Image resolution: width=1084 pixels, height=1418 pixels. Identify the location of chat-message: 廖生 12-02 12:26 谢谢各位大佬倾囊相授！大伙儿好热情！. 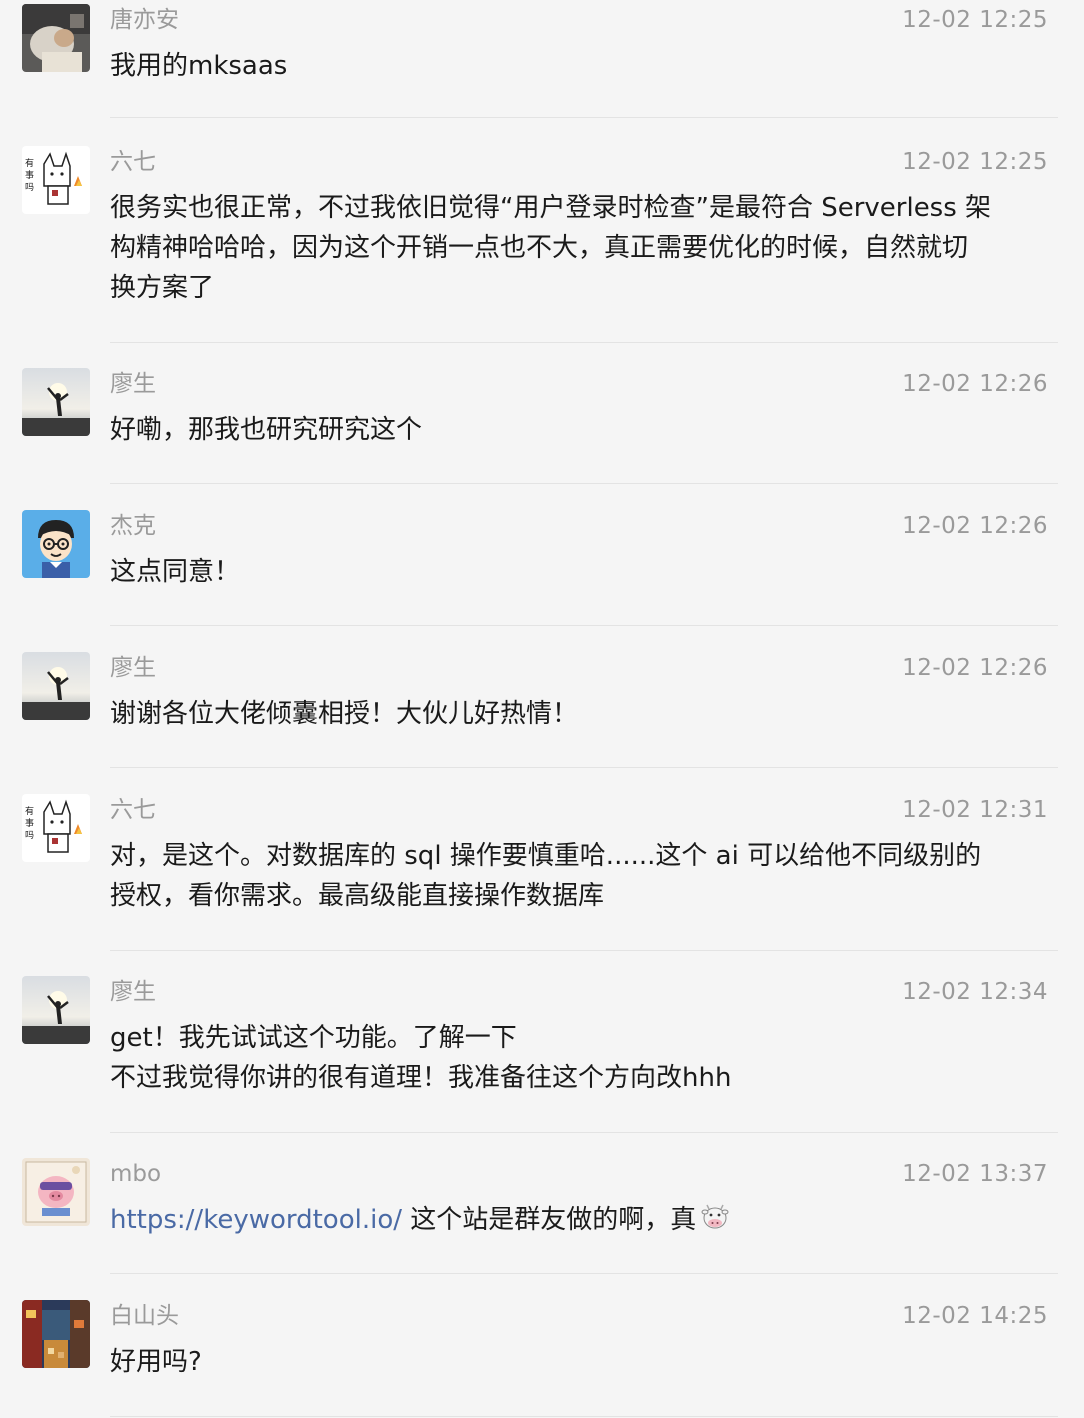
(542, 708).